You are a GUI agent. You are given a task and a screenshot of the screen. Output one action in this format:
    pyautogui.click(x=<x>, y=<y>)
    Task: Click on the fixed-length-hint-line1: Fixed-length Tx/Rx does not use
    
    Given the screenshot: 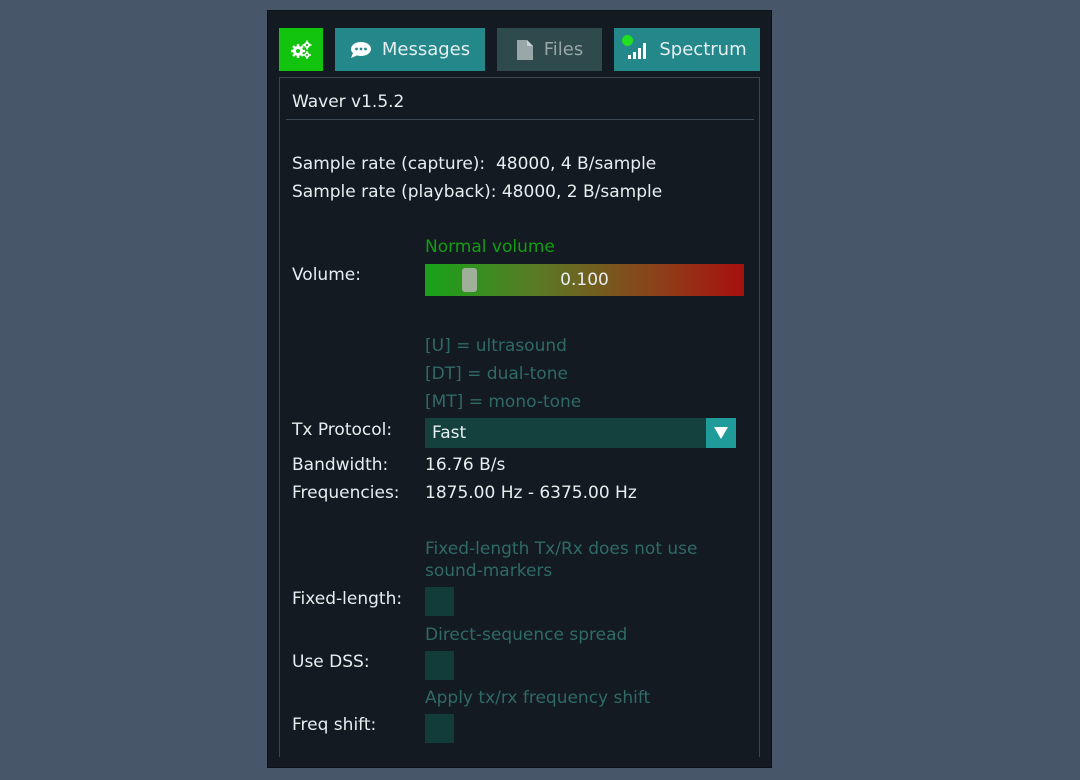 What is the action you would take?
    pyautogui.click(x=561, y=549)
    